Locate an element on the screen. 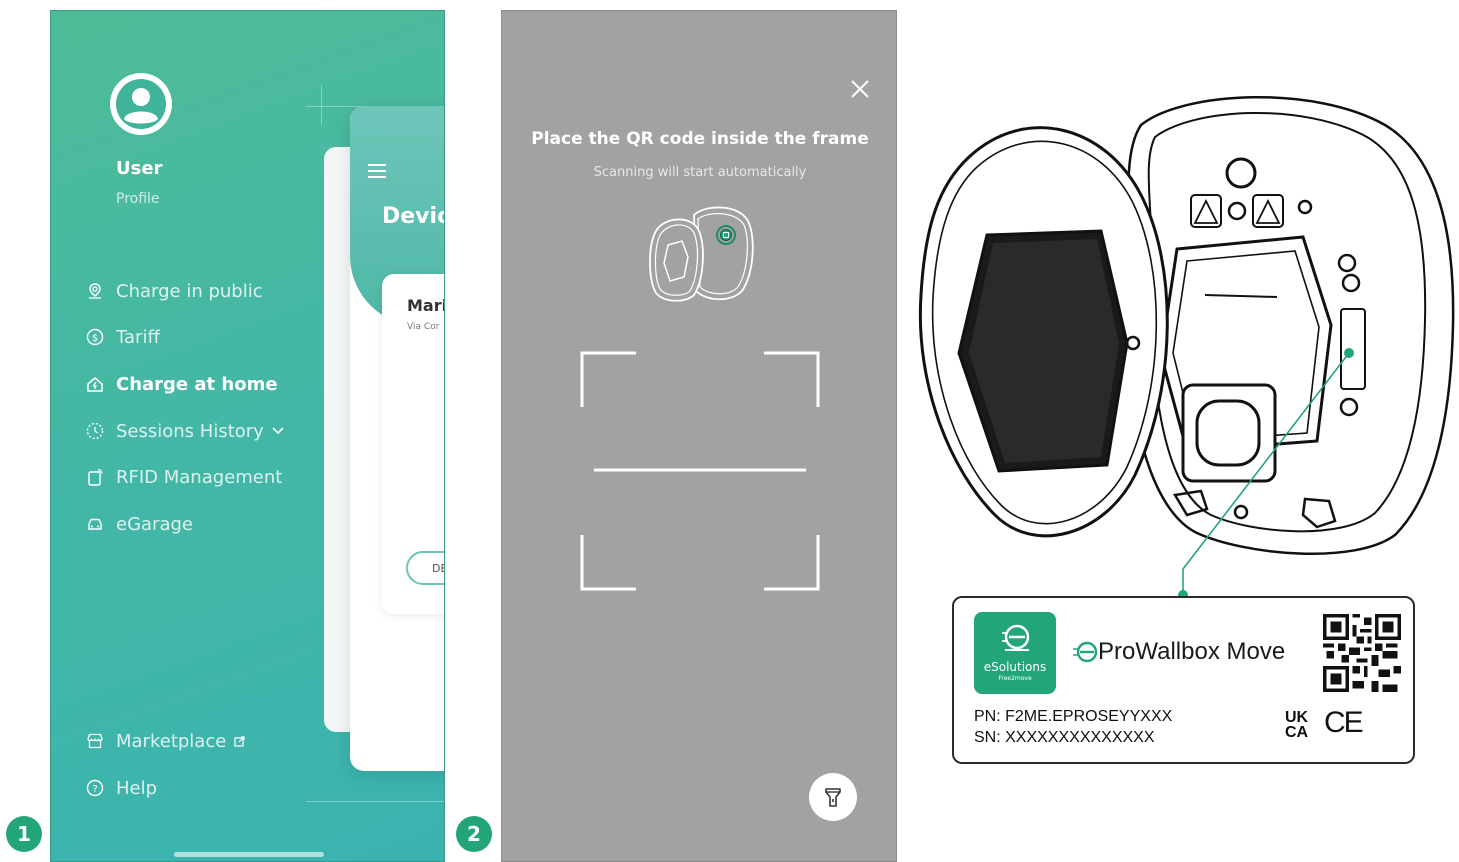 The image size is (1459, 862). menu-item-charge-in-public: Charge in public is located at coordinates (174, 291).